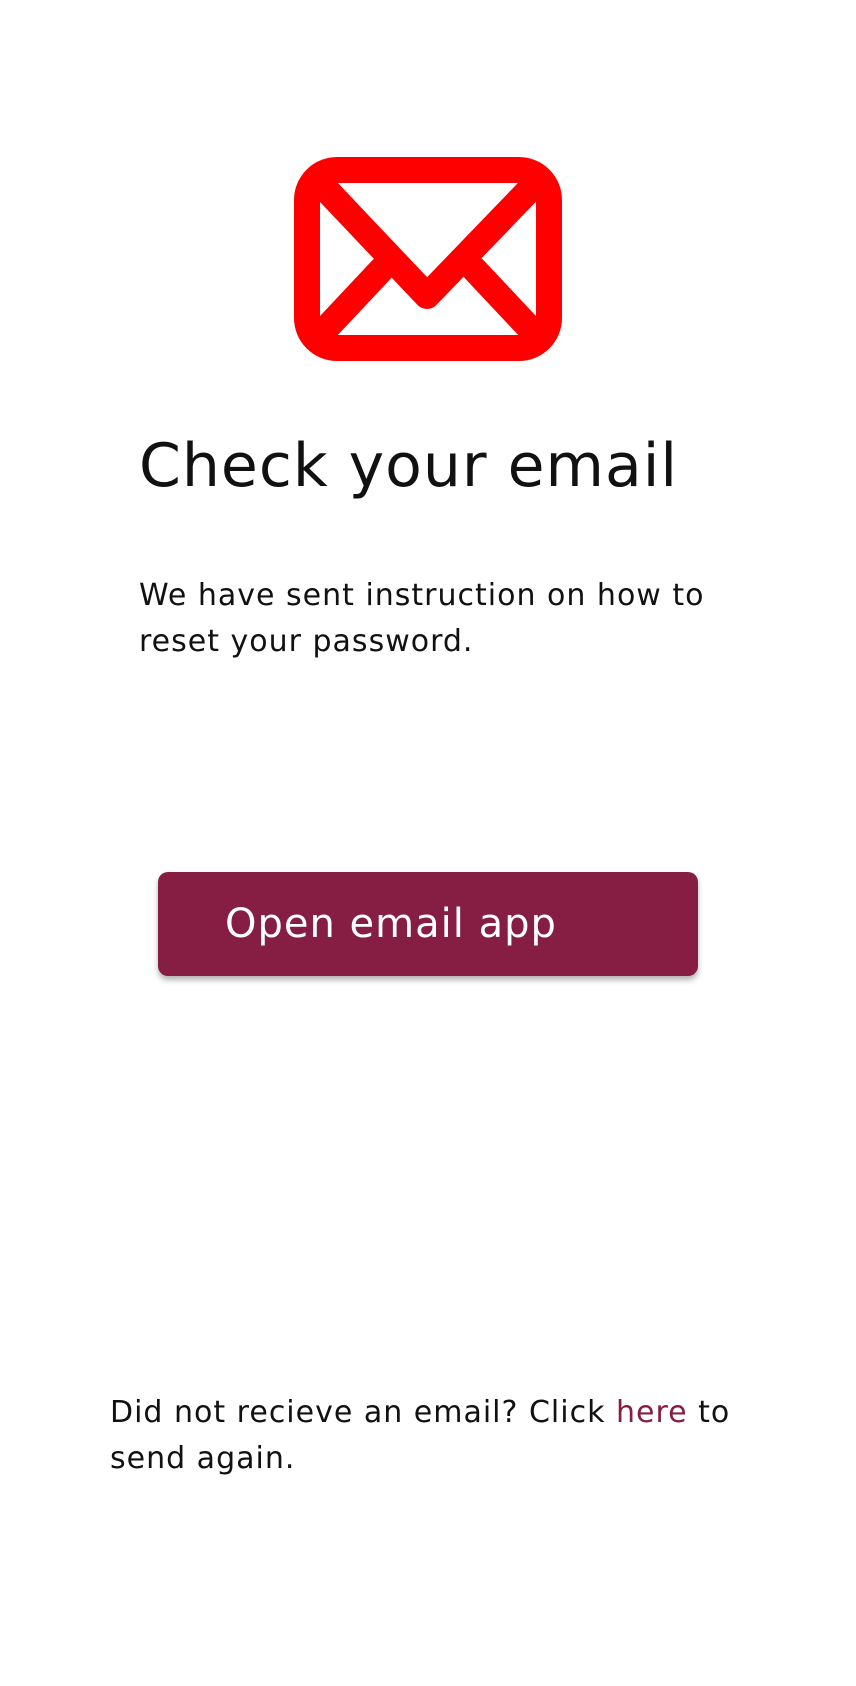  Describe the element at coordinates (409, 466) in the screenshot. I see `page-title: Check your email` at that location.